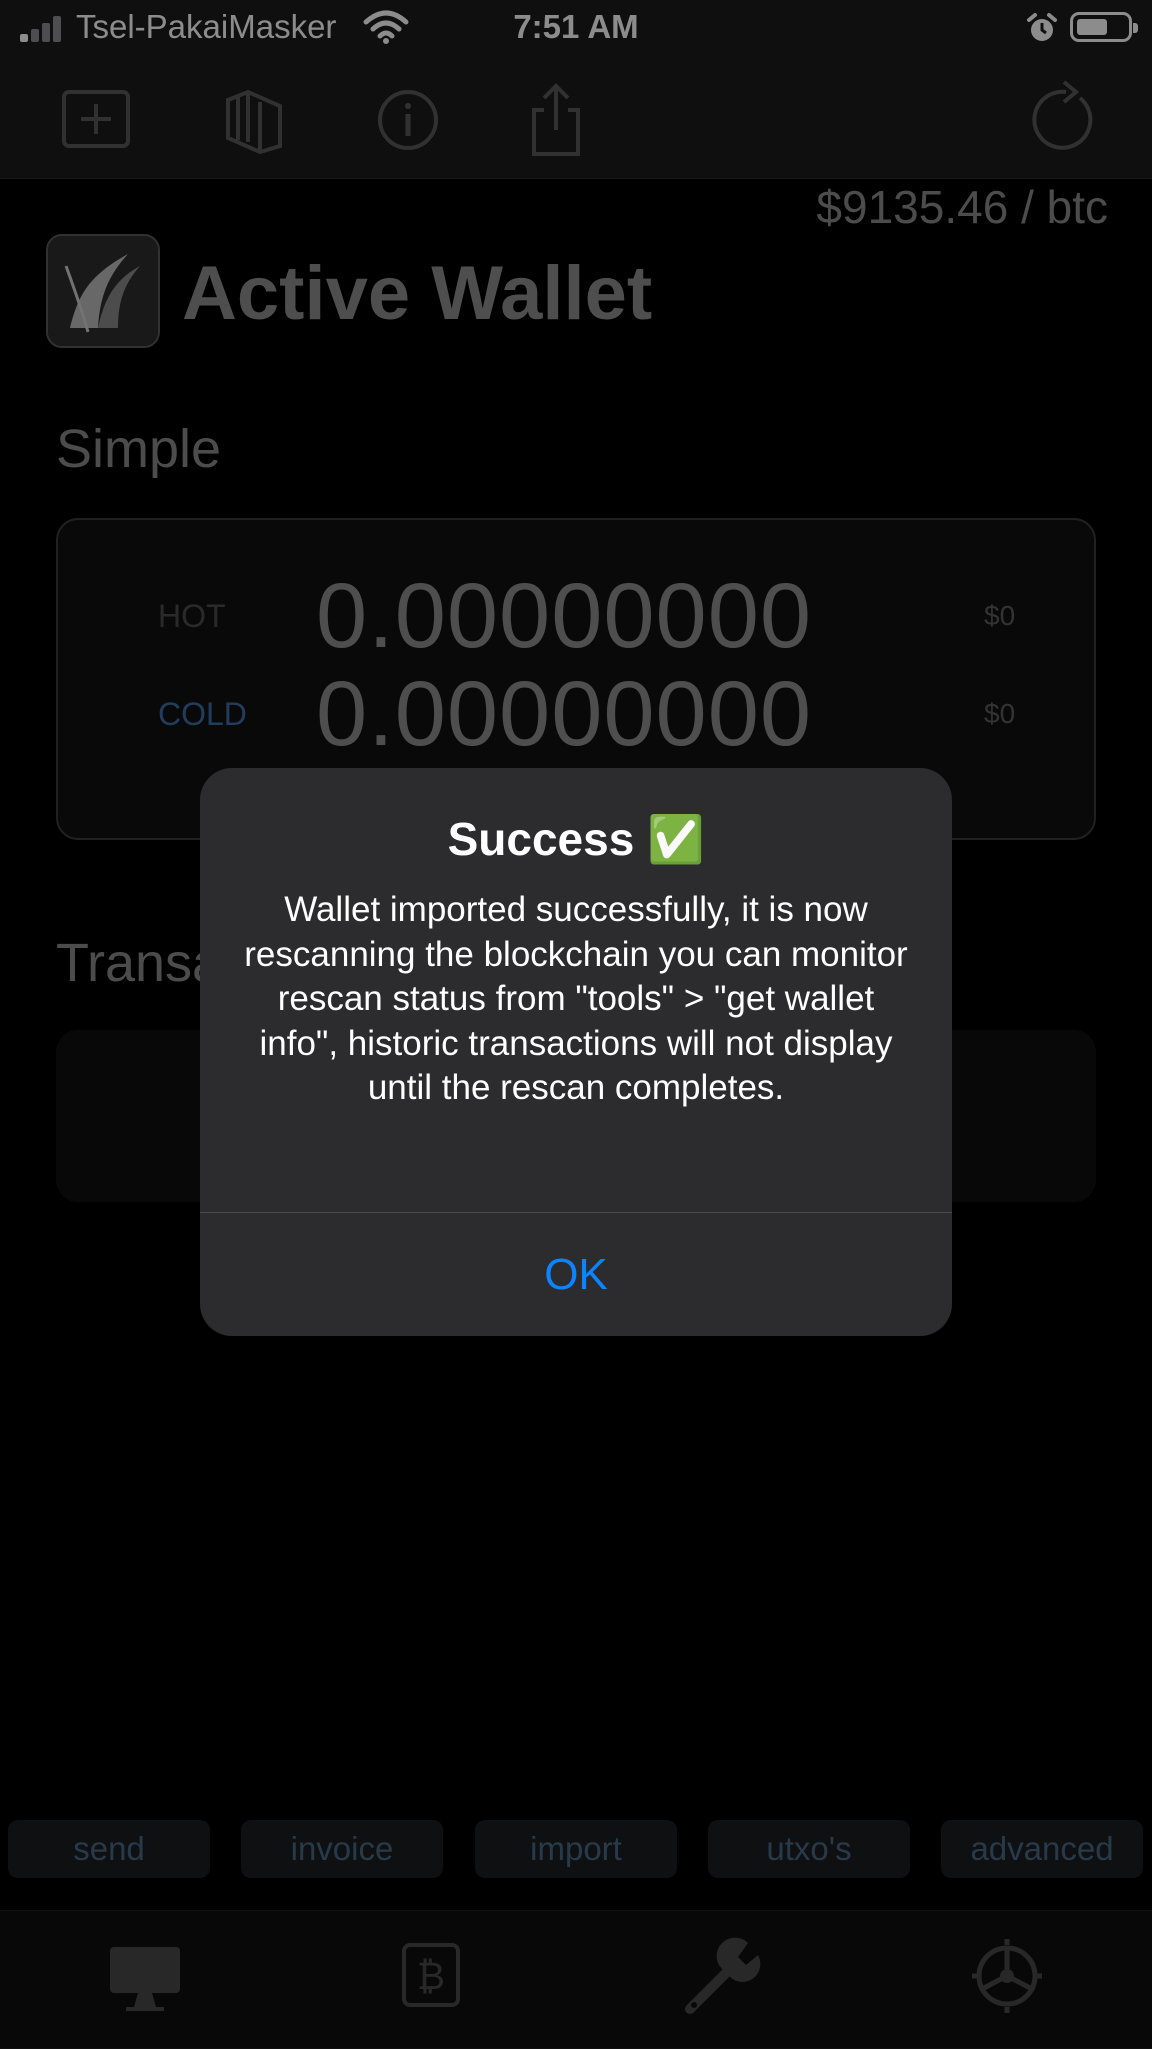 The image size is (1152, 2049). What do you see at coordinates (576, 1274) in the screenshot?
I see `ok-button: OK` at bounding box center [576, 1274].